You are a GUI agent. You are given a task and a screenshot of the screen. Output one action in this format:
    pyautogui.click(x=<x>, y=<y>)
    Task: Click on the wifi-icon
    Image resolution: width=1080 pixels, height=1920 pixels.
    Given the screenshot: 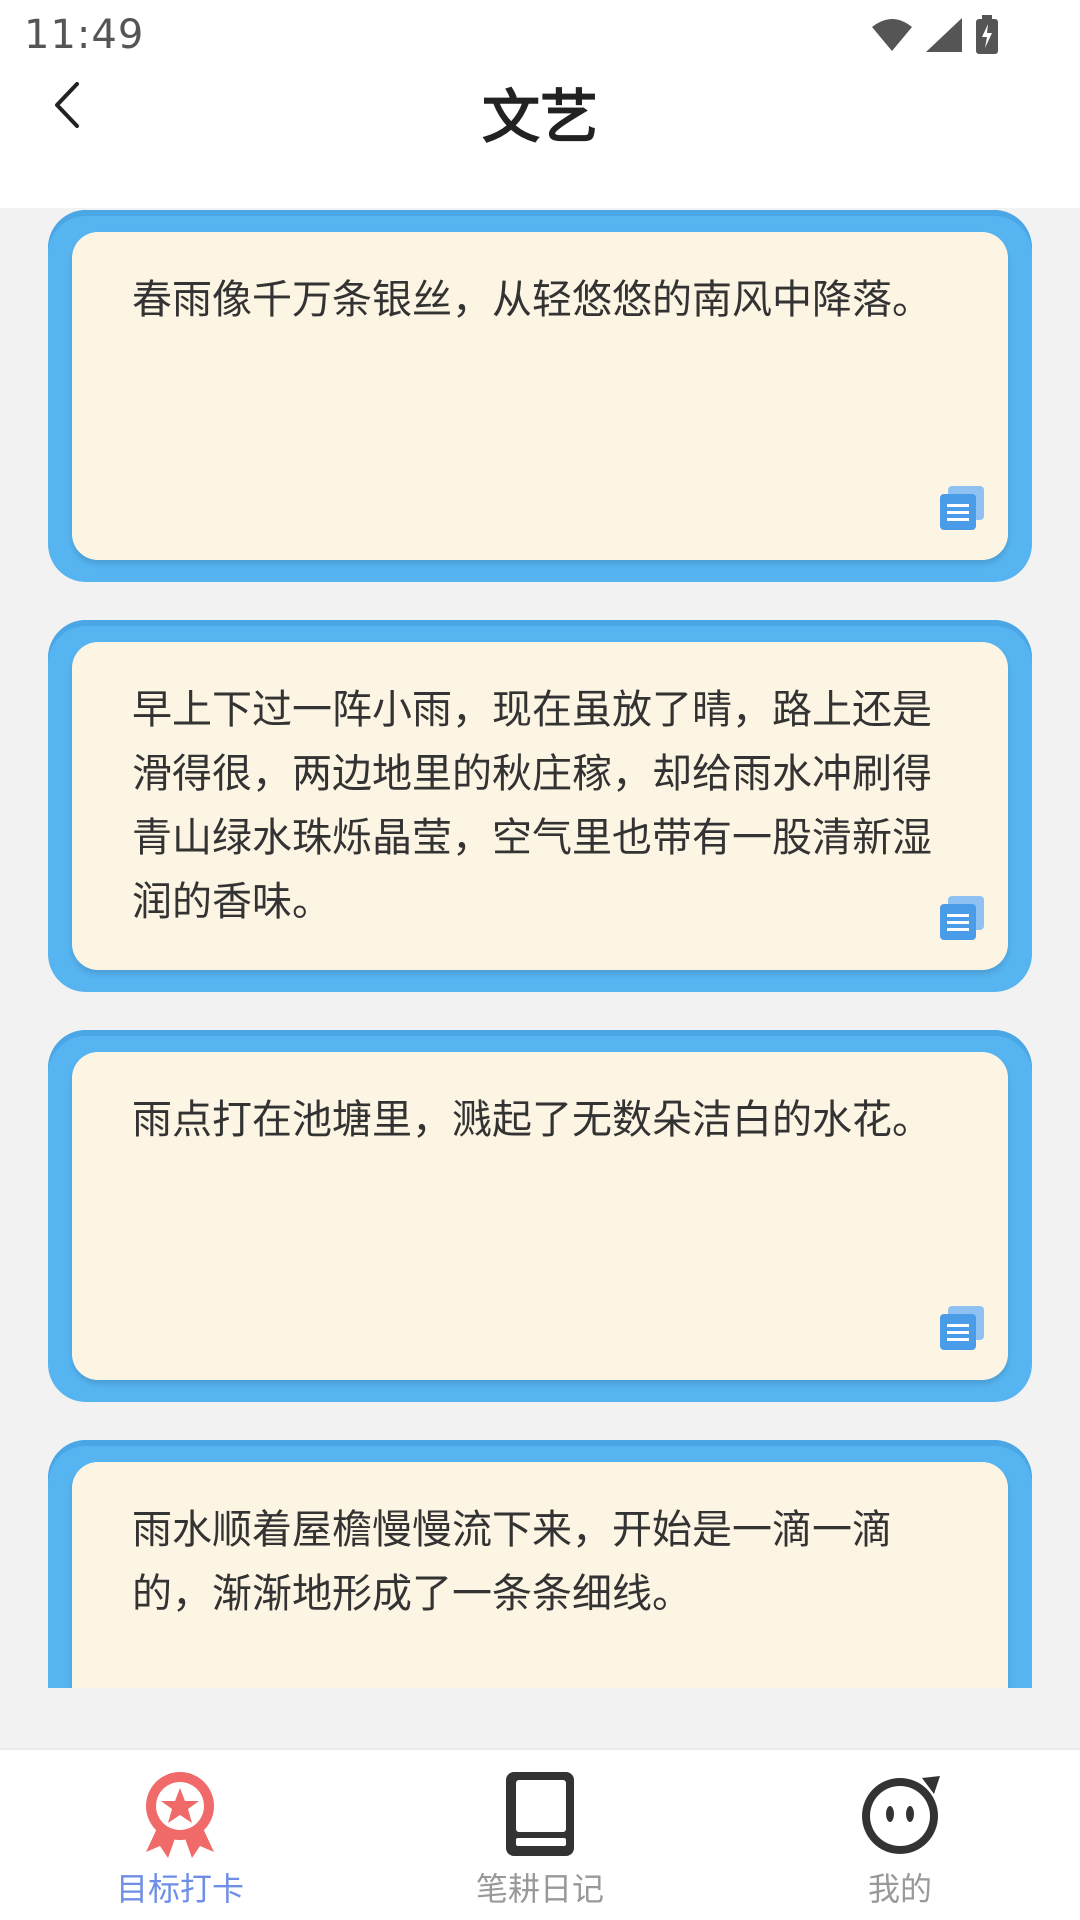 What is the action you would take?
    pyautogui.click(x=892, y=35)
    